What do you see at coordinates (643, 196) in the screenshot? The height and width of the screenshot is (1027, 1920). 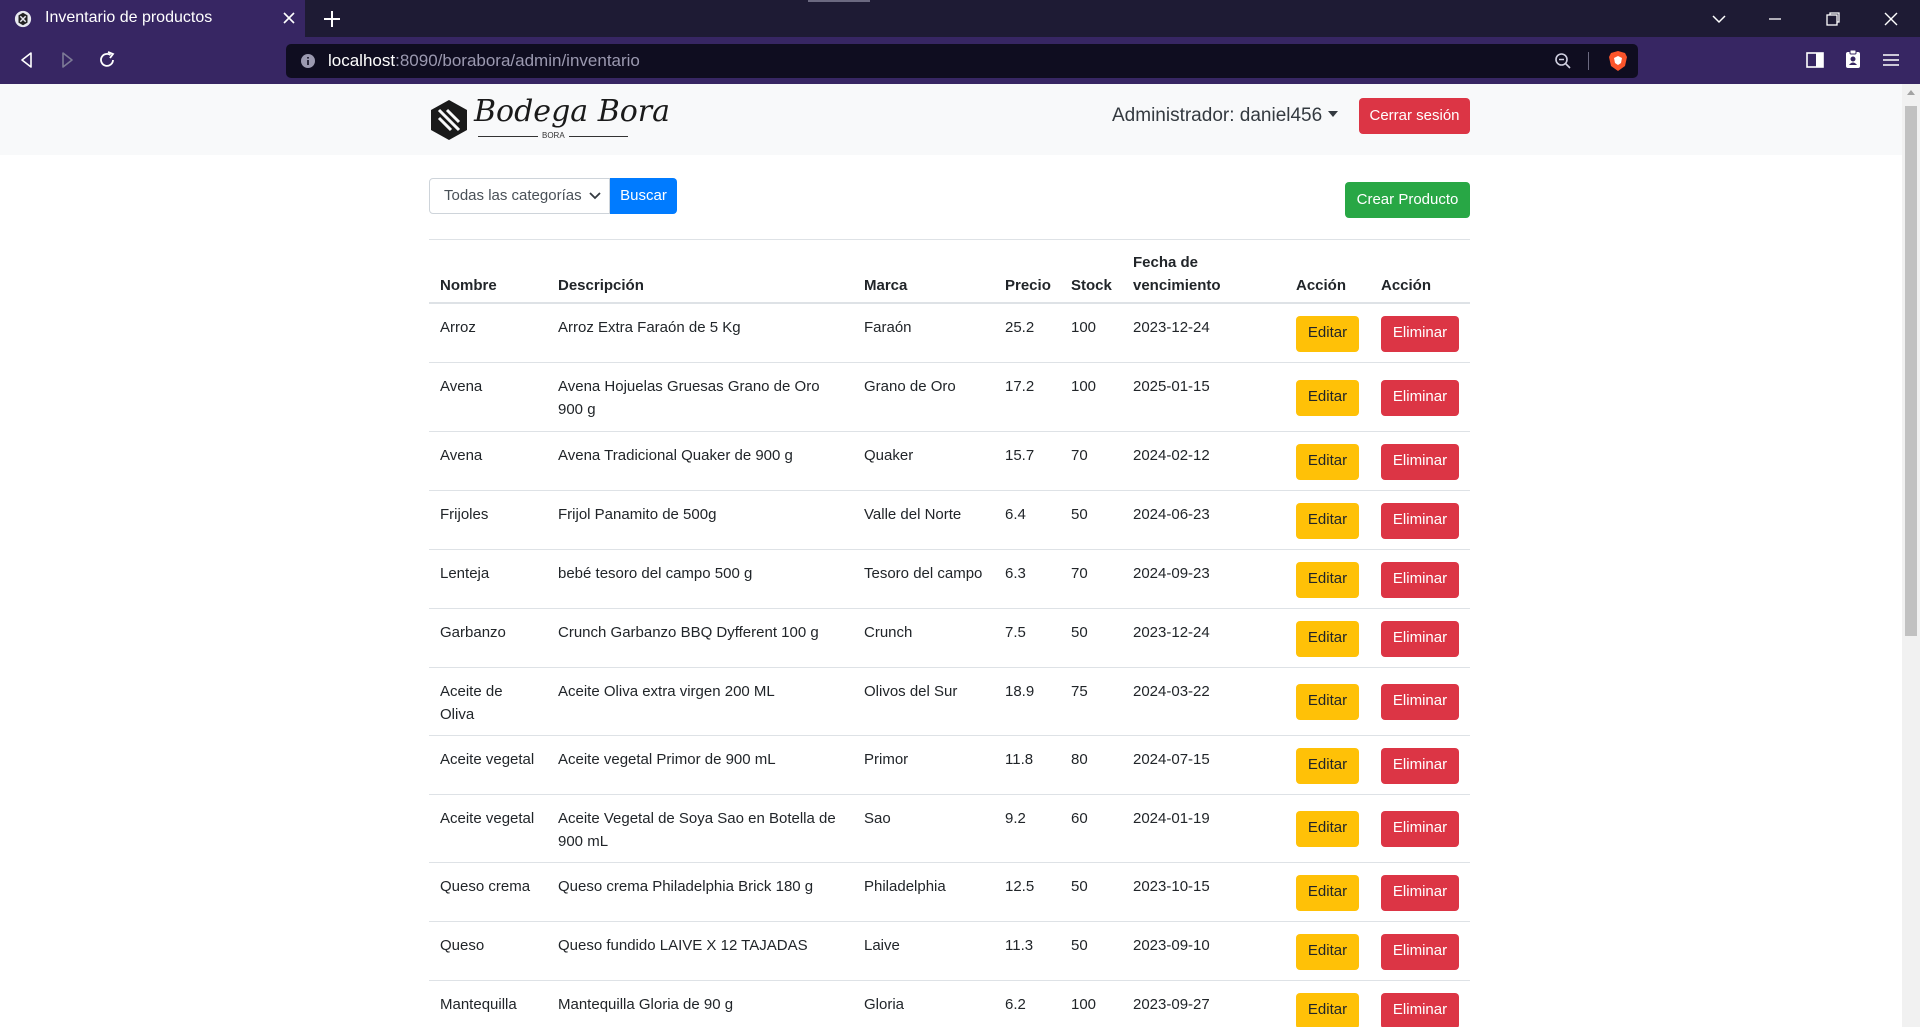 I see `search-button: Buscar` at bounding box center [643, 196].